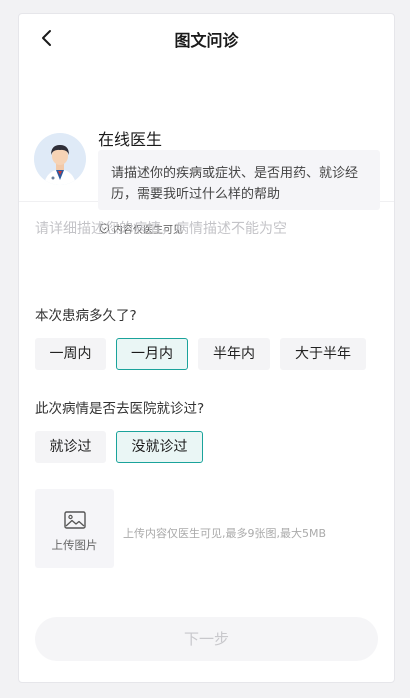 The width and height of the screenshot is (410, 698). I want to click on duration-option-half-year: 半年内, so click(234, 354).